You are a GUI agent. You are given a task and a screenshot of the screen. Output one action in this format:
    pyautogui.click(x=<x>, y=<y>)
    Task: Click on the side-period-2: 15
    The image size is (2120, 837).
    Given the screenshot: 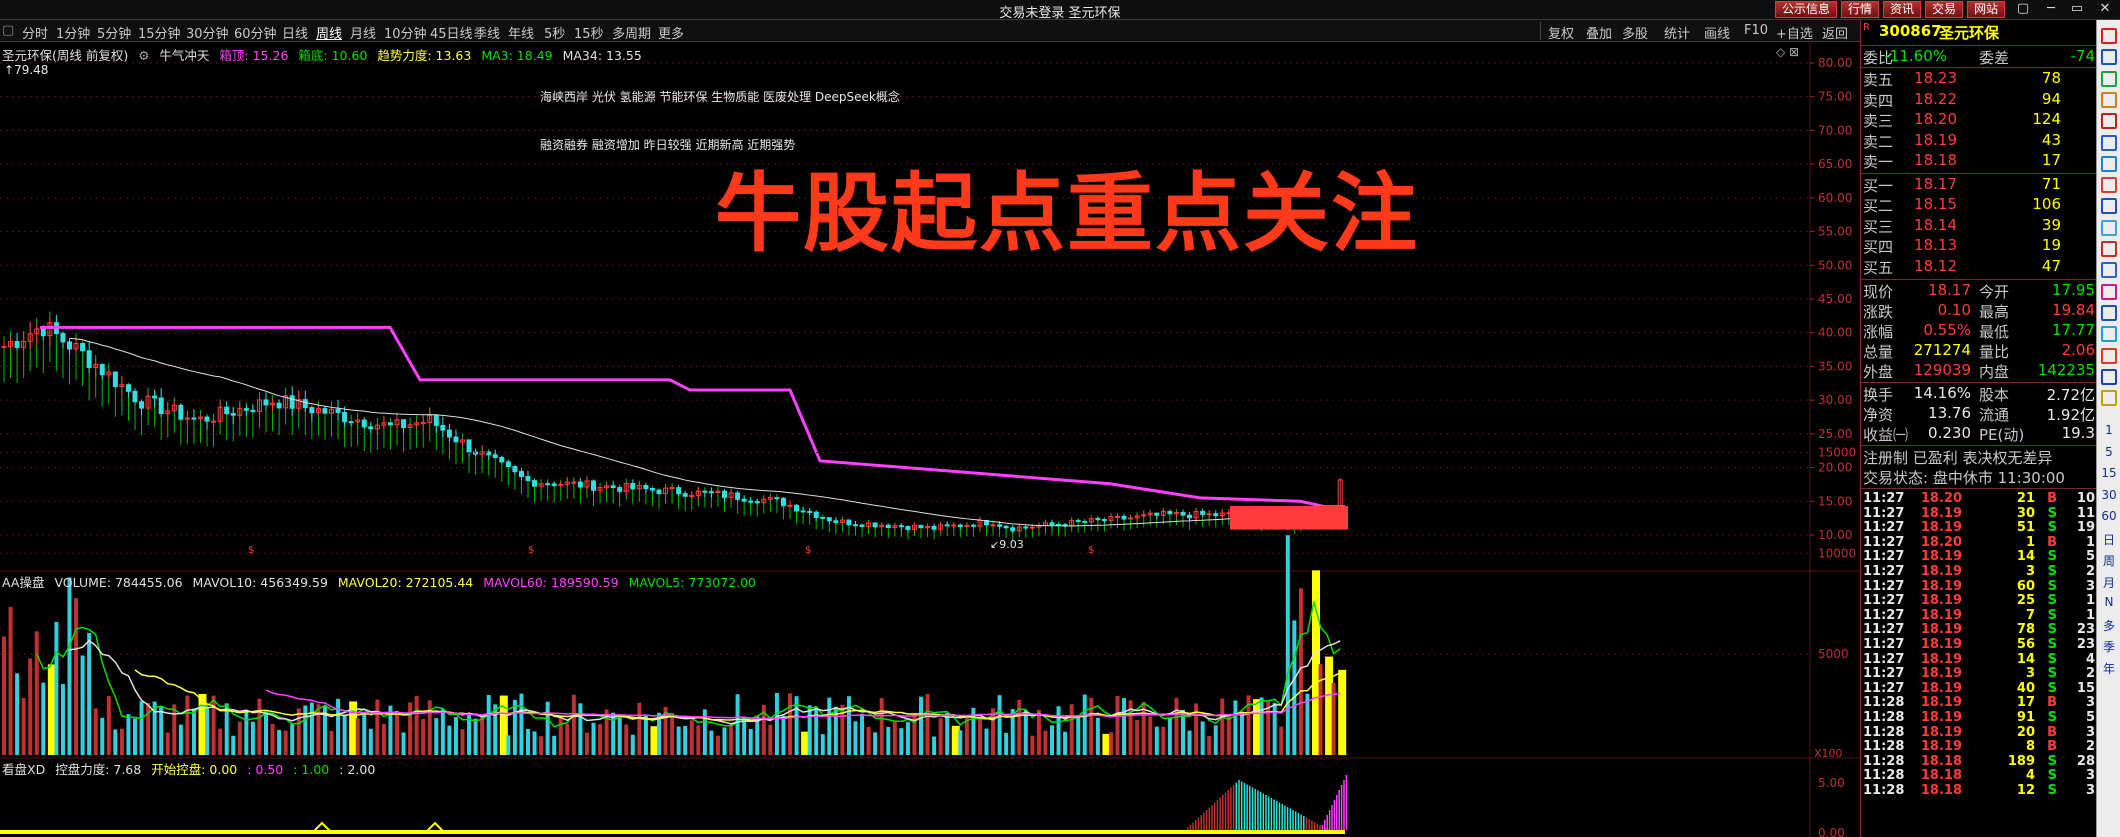 What is the action you would take?
    pyautogui.click(x=2108, y=473)
    